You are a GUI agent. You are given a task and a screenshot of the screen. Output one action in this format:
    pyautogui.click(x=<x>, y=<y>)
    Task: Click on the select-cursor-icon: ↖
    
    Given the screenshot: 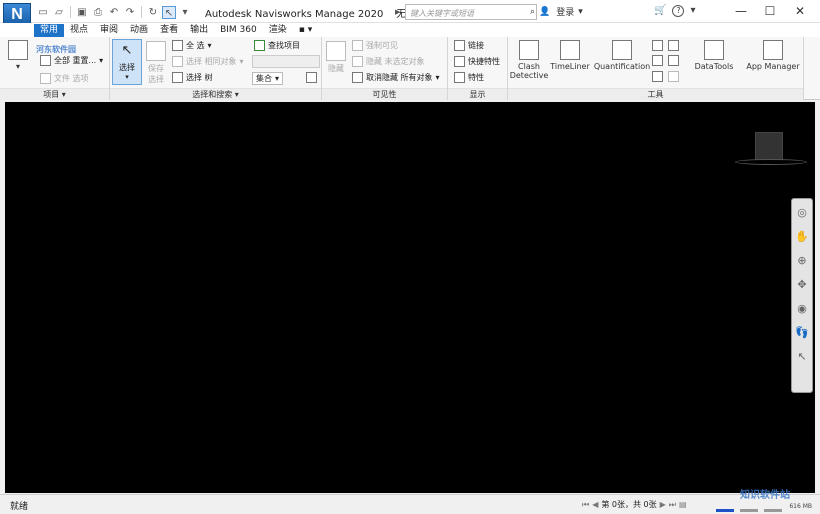 What is the action you would take?
    pyautogui.click(x=169, y=12)
    